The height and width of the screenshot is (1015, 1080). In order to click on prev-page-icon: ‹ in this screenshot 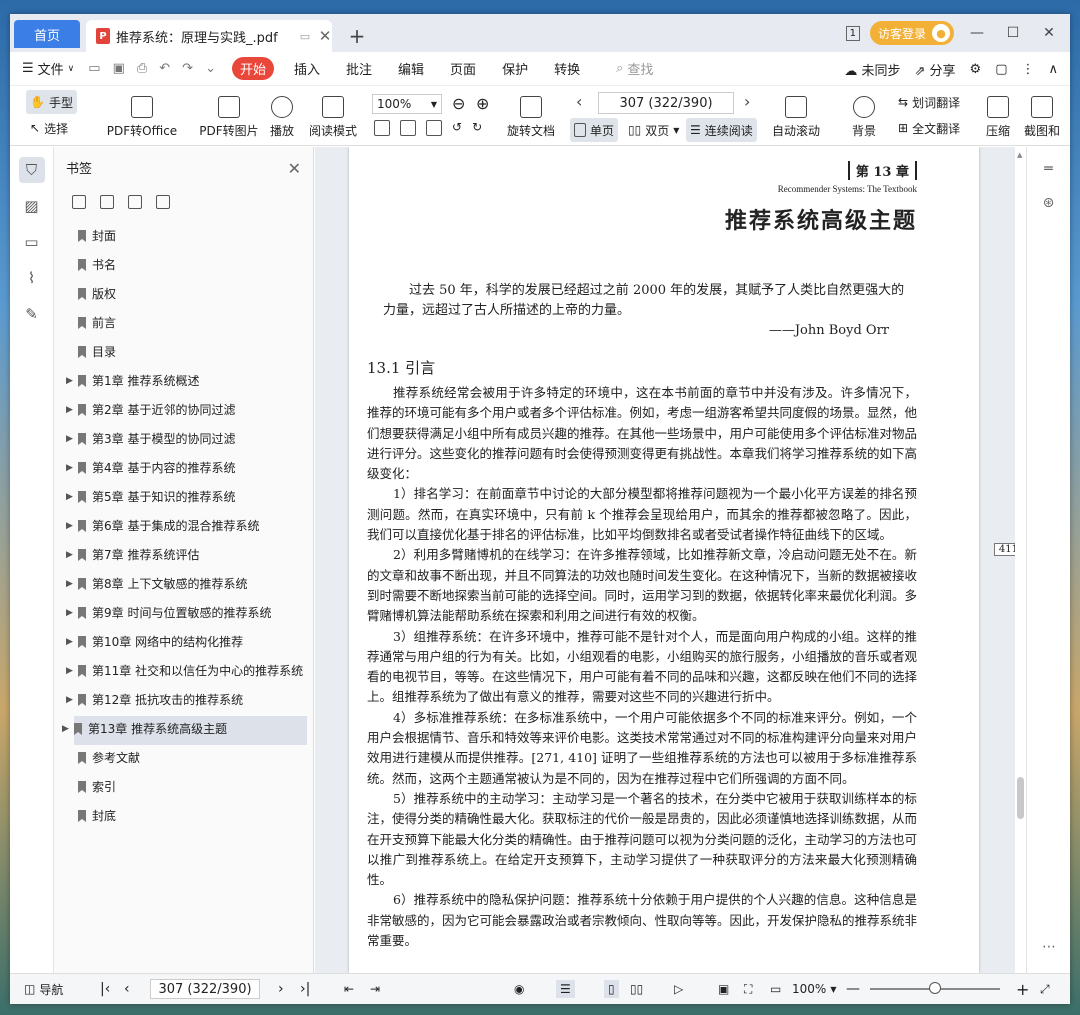, I will do `click(579, 101)`.